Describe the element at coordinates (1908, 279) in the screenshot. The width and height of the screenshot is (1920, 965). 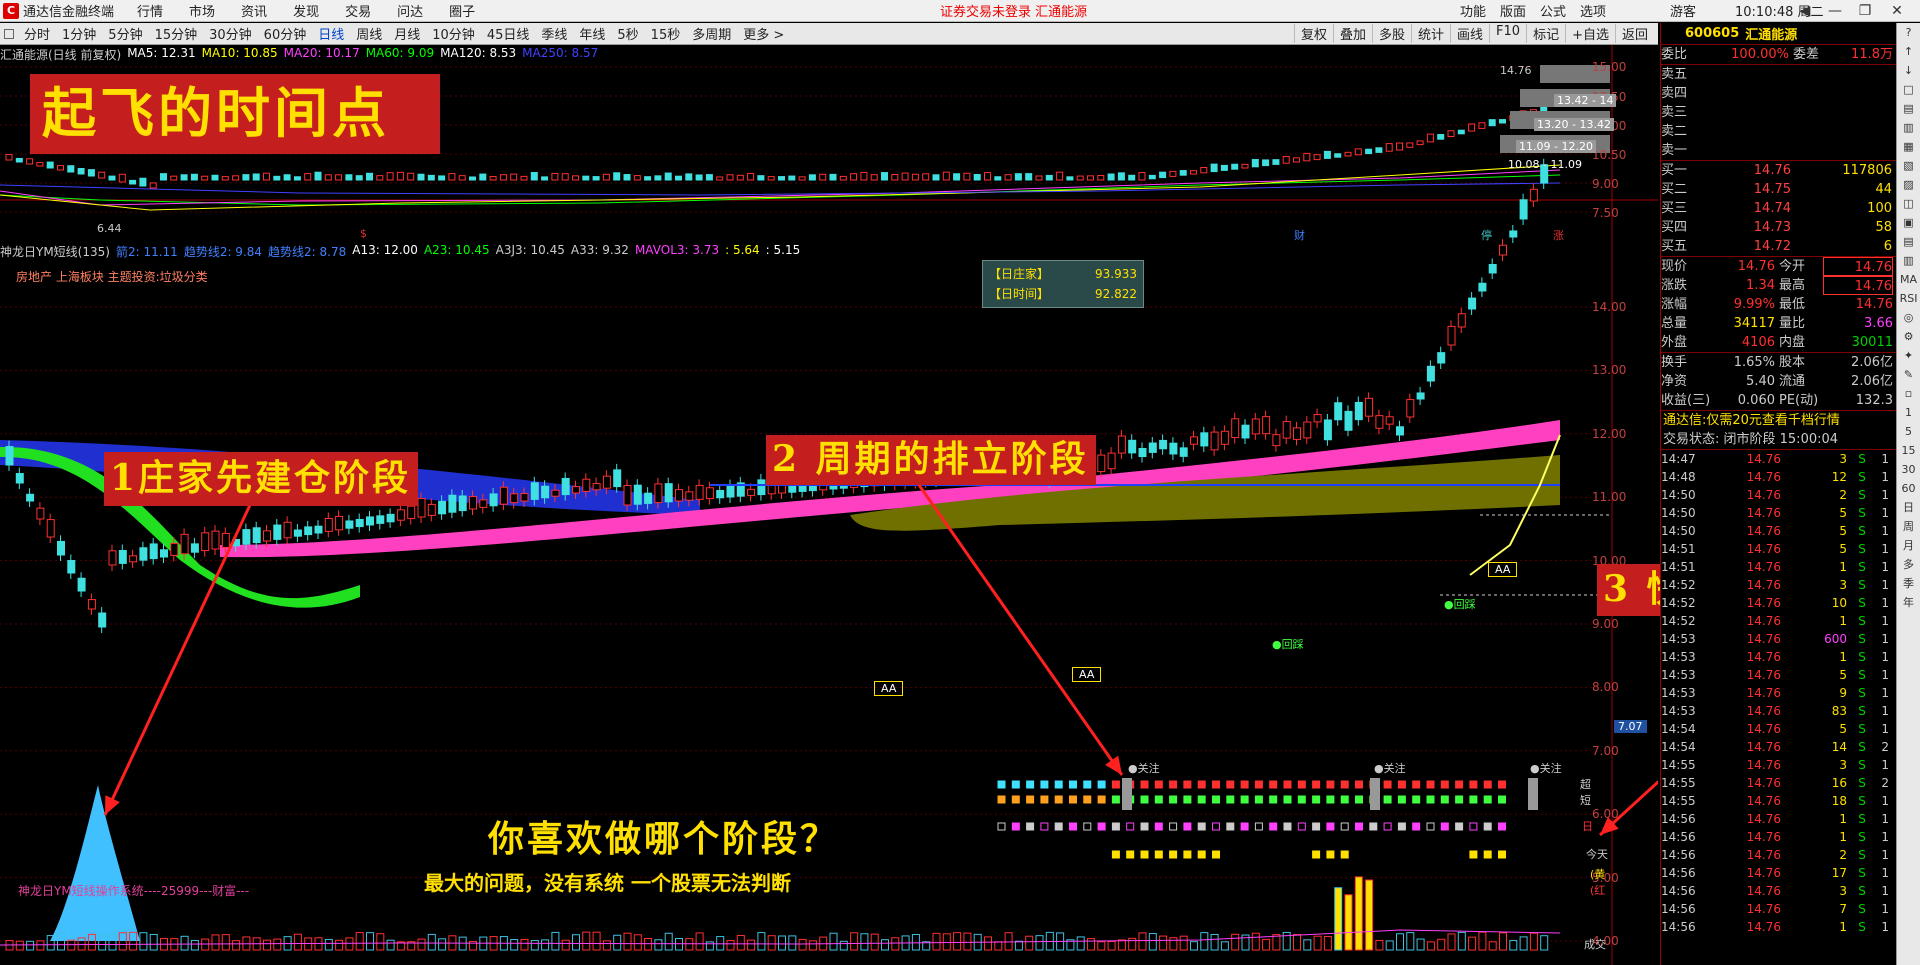
I see `side-icon-13: MA` at that location.